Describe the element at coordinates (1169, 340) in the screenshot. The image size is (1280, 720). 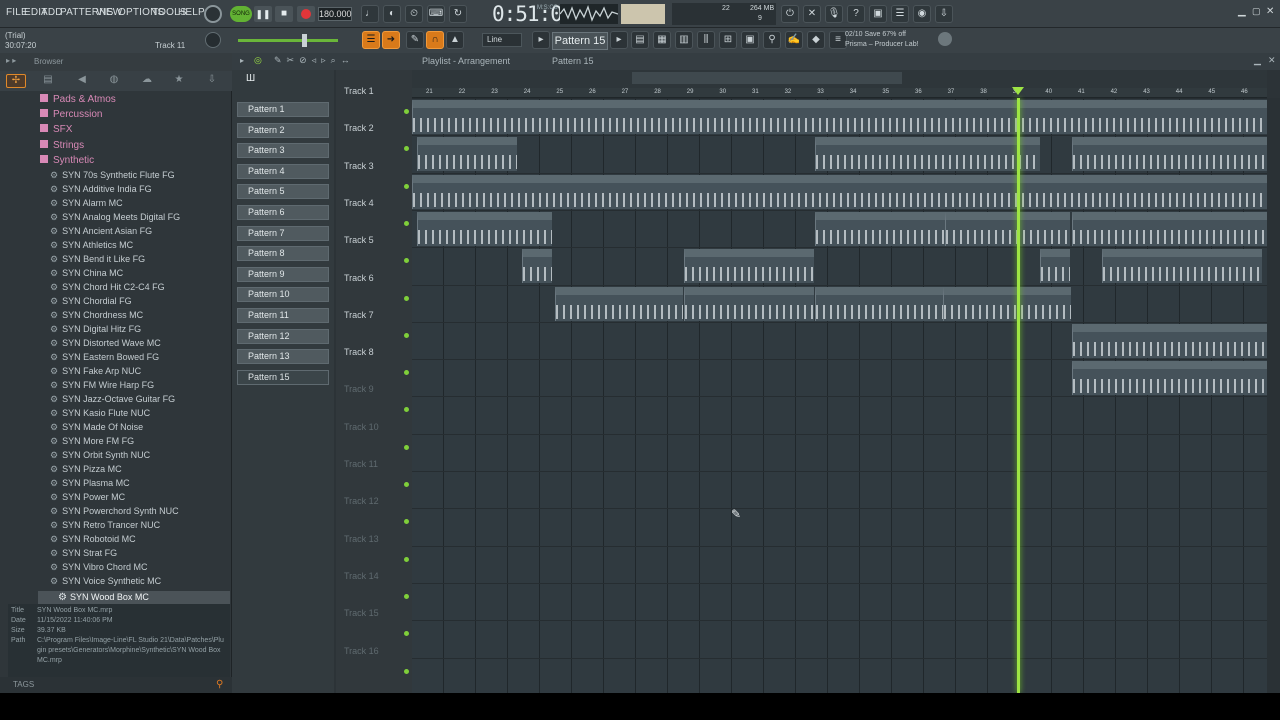
I see `pattern-clip: Pattern 12` at that location.